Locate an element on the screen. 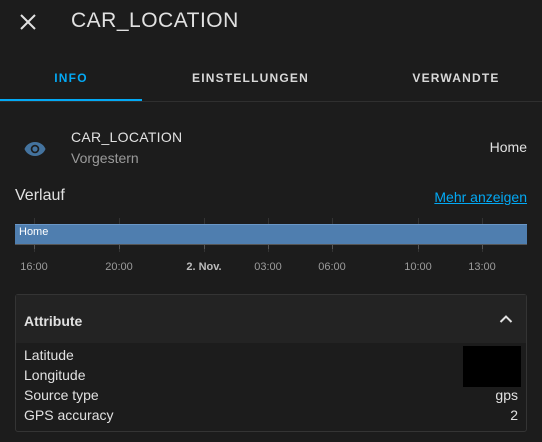 The image size is (542, 442). timeline-tick-label: 03:00 is located at coordinates (268, 267).